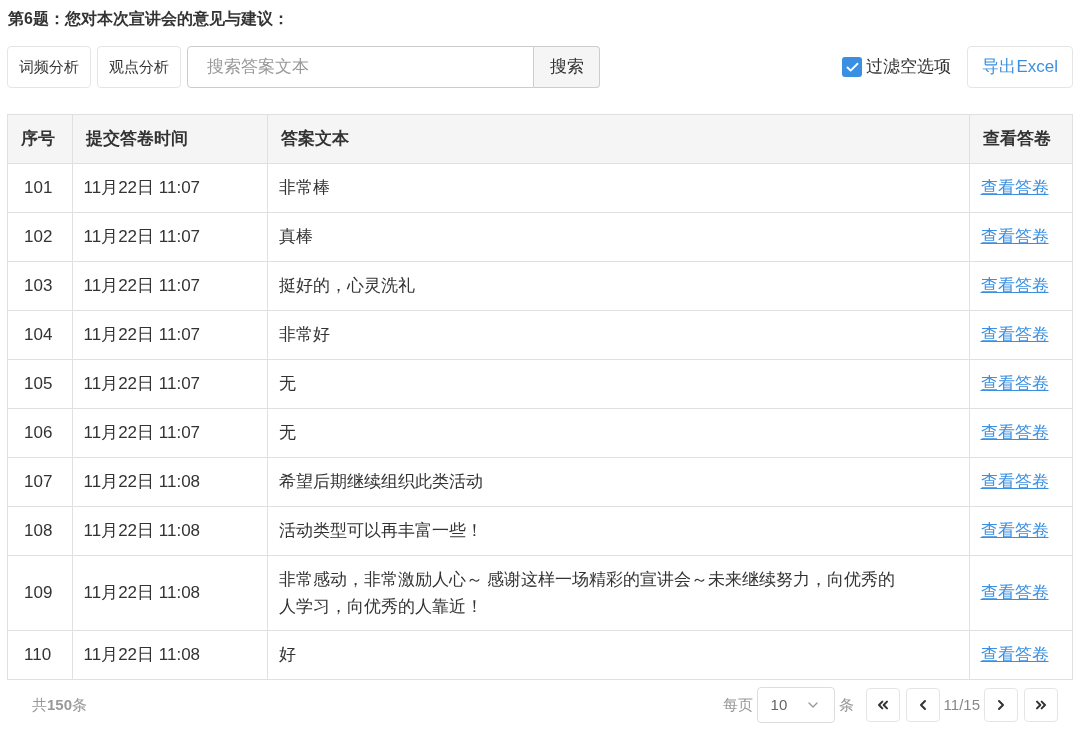 This screenshot has height=742, width=1080. Describe the element at coordinates (618, 285) in the screenshot. I see `table-cell: 挺好的，心灵洗礼` at that location.